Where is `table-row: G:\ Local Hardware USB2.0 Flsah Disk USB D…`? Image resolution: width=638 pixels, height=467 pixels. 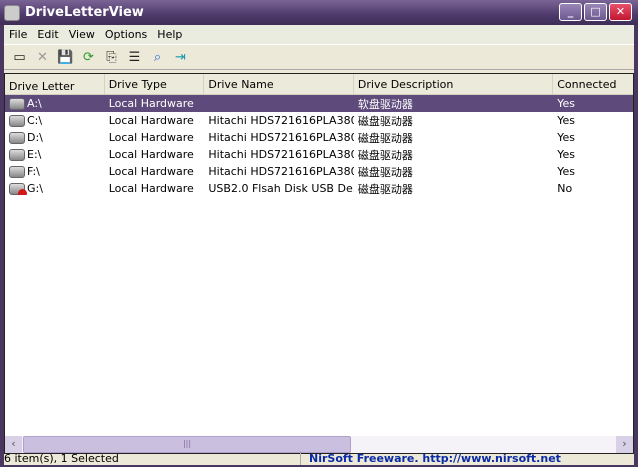
table-row: G:\ Local Hardware USB2.0 Flsah Disk USB D… is located at coordinates (319, 188).